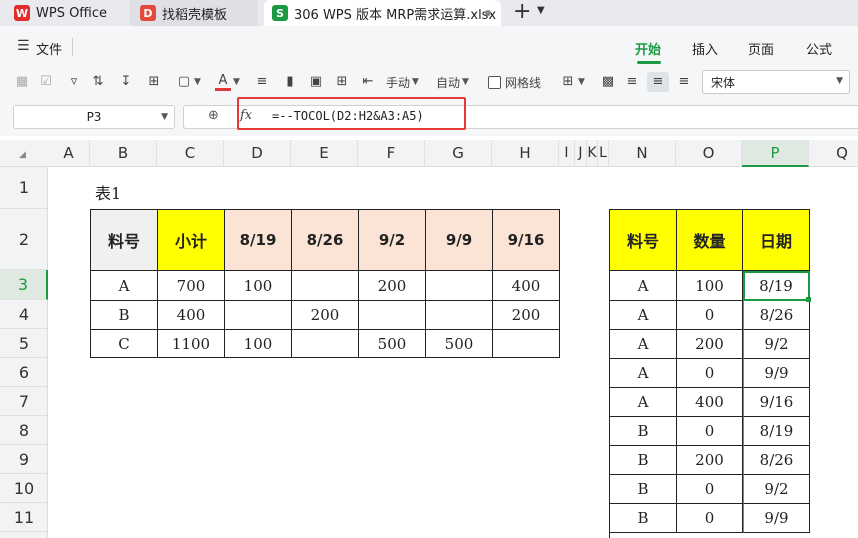 The width and height of the screenshot is (858, 538). Describe the element at coordinates (257, 153) in the screenshot. I see `column-header: D` at that location.